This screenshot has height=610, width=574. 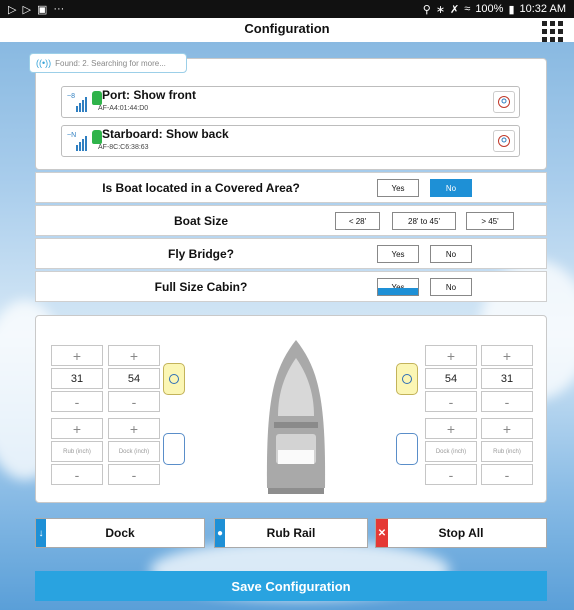 I want to click on rub-rail-button-label: Rub Rail, so click(x=291, y=533).